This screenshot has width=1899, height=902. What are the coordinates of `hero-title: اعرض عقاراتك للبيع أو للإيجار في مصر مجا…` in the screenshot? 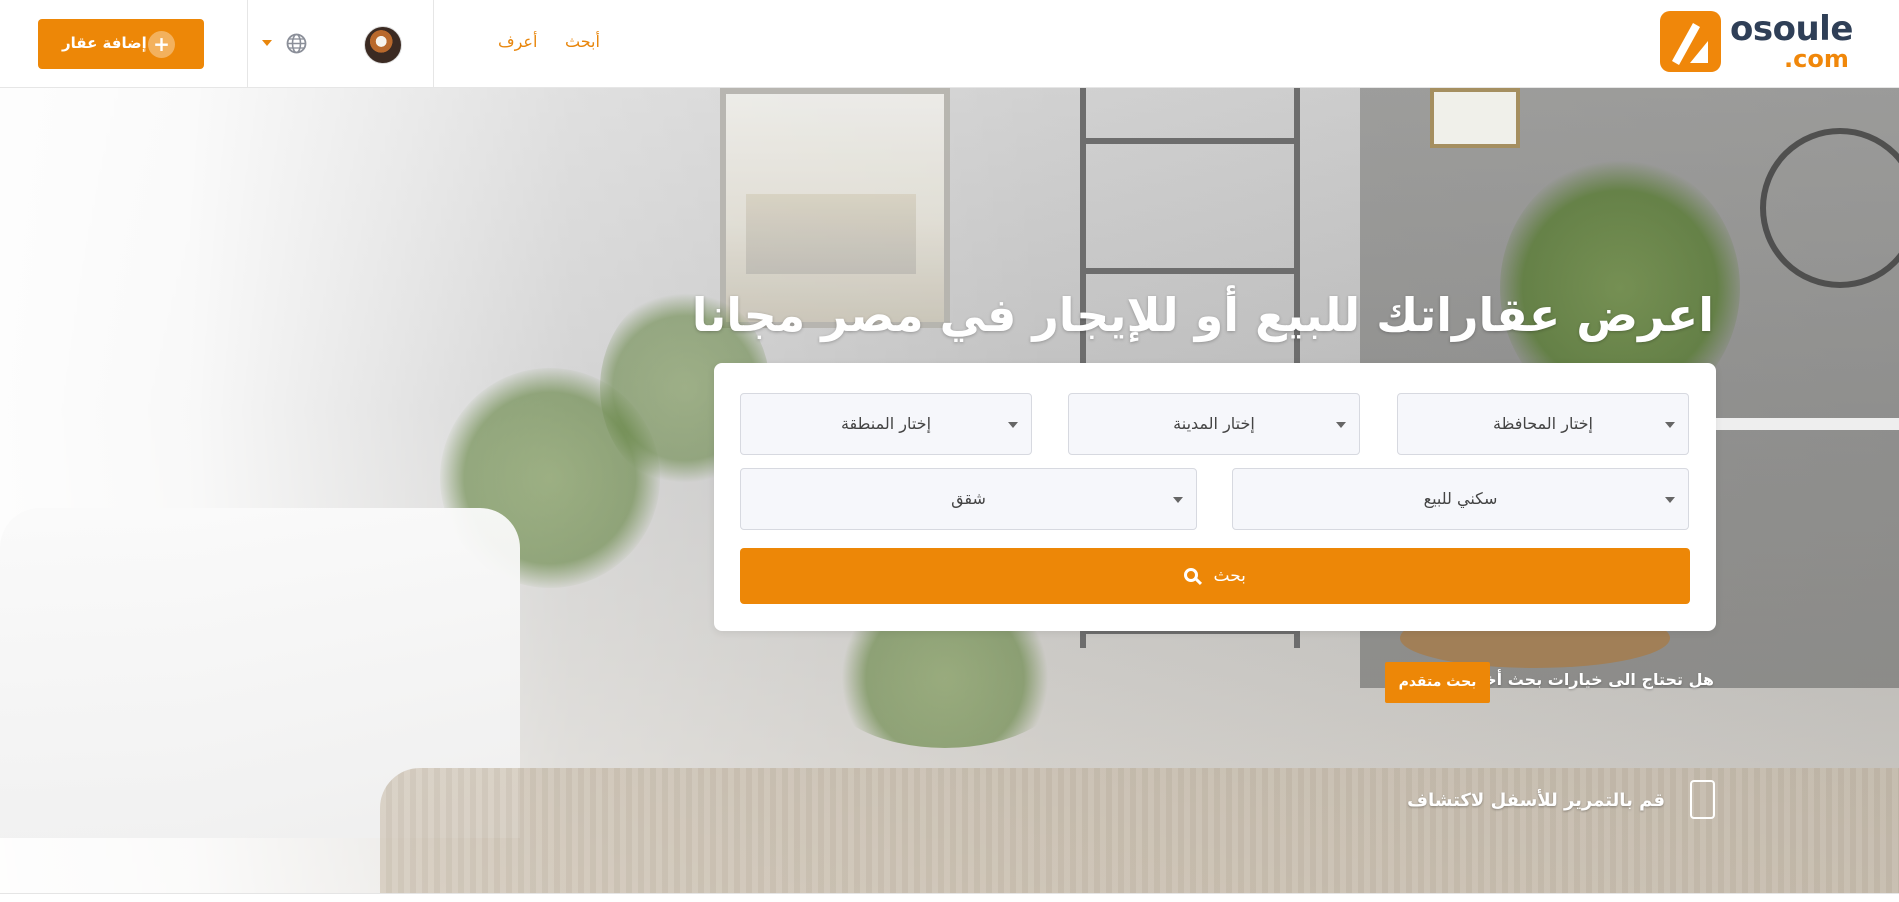 It's located at (1202, 315).